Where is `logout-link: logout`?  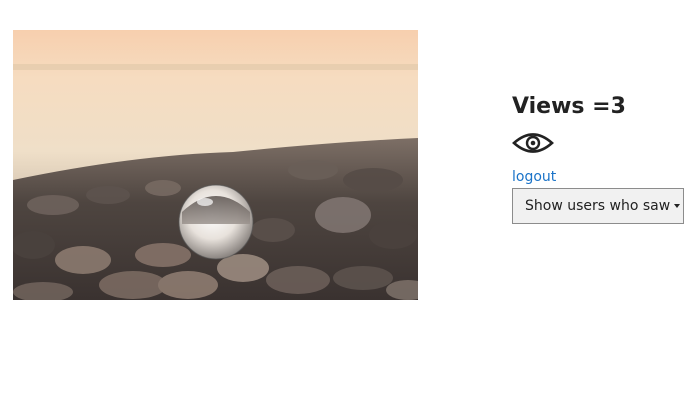
logout-link: logout is located at coordinates (534, 177).